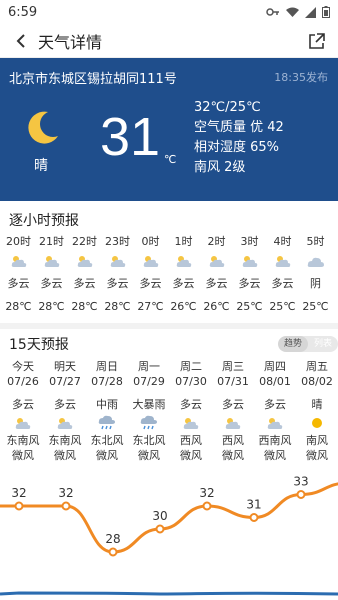 This screenshot has width=338, height=600. I want to click on day-date: 07/26, so click(23, 381).